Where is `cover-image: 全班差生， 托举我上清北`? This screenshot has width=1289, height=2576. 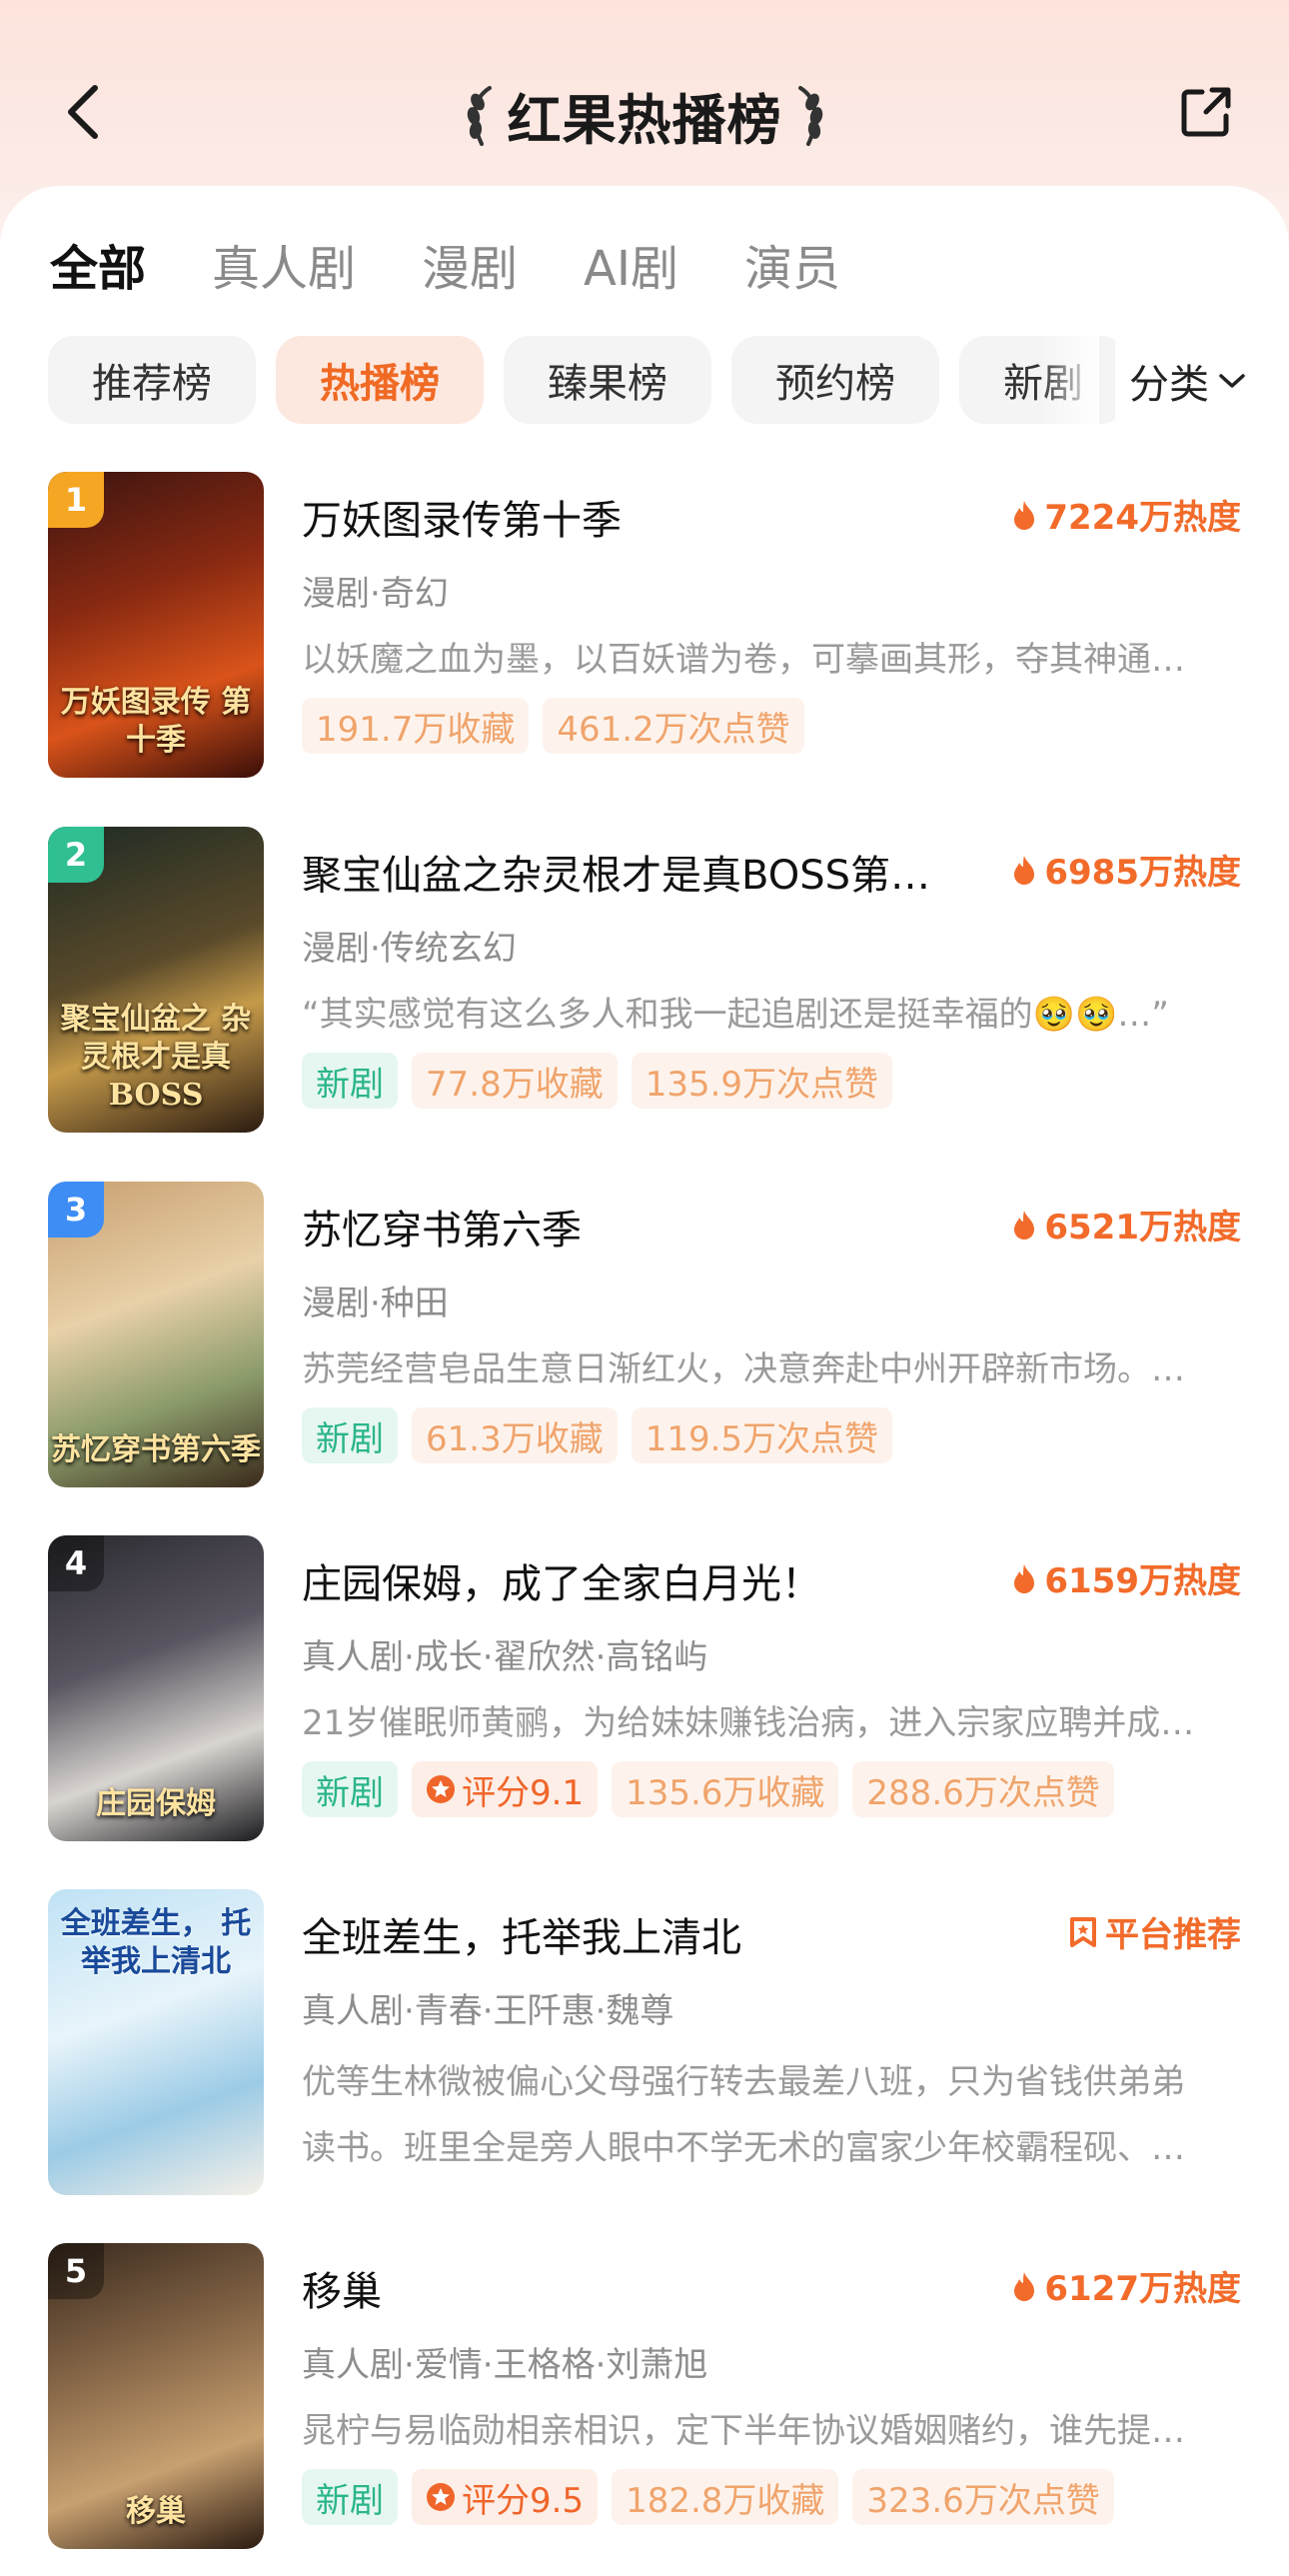 cover-image: 全班差生， 托举我上清北 is located at coordinates (156, 2042).